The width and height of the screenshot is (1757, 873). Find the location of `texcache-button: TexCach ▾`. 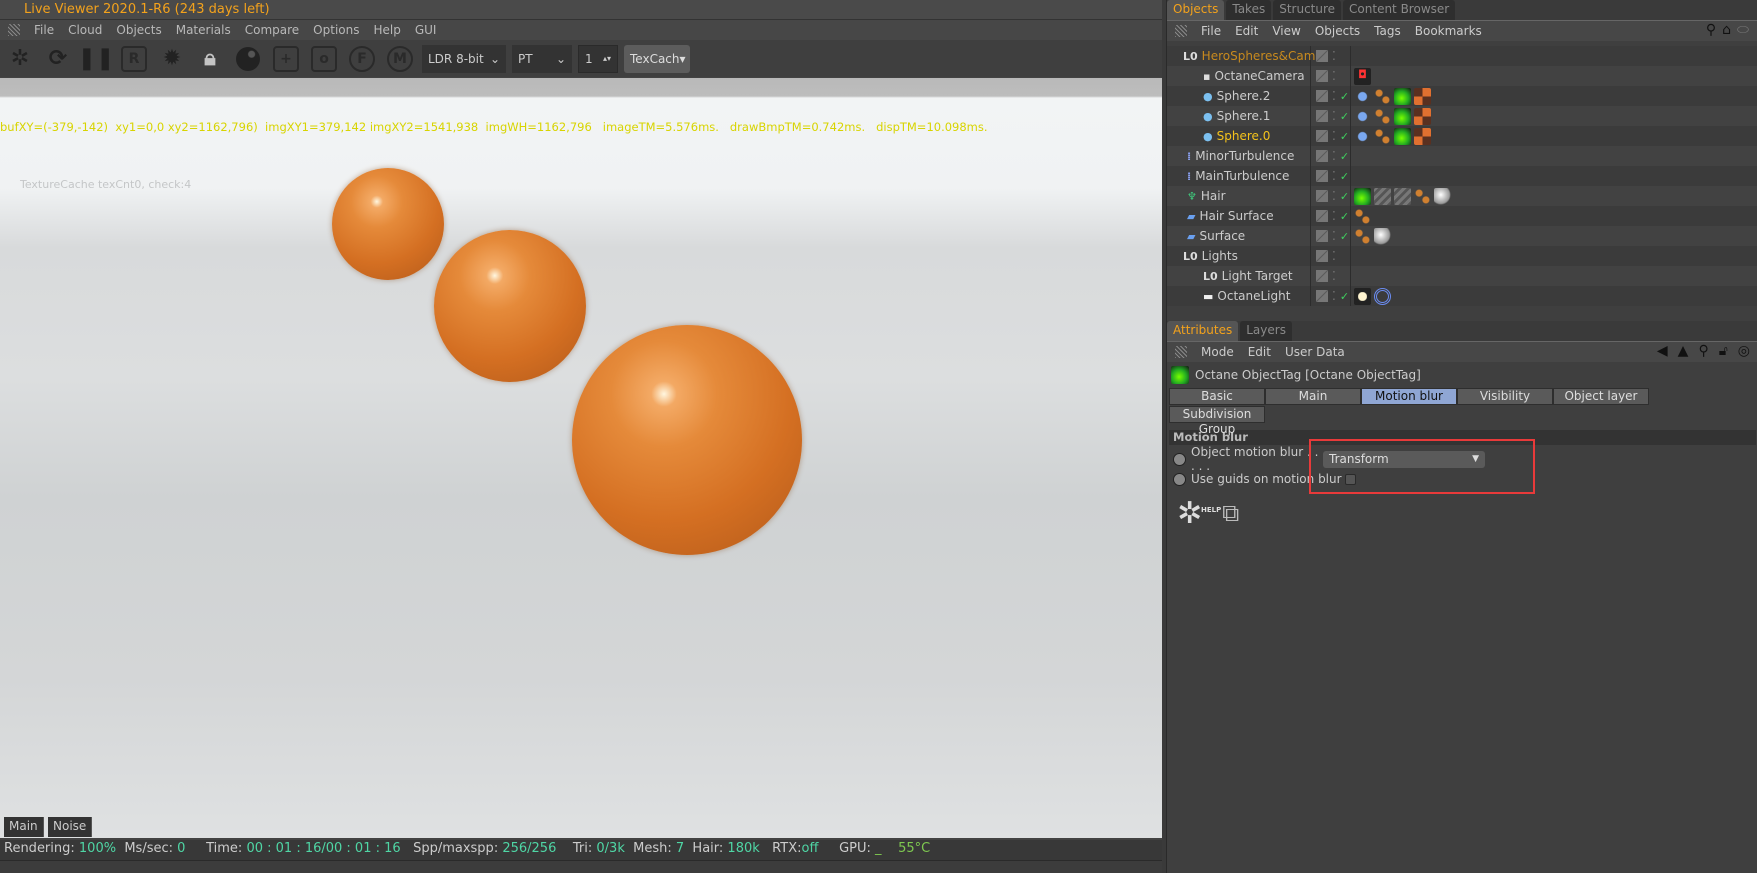

texcache-button: TexCach ▾ is located at coordinates (657, 58).